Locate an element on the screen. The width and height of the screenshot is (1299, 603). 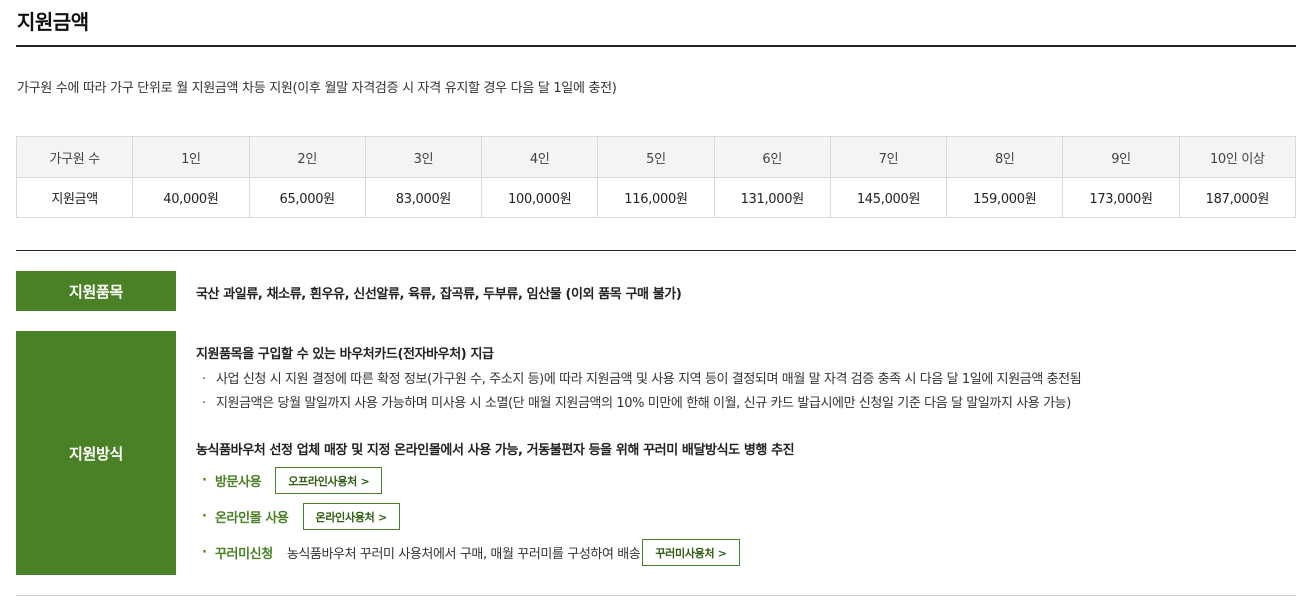
table-cell: 145,000원 is located at coordinates (888, 197).